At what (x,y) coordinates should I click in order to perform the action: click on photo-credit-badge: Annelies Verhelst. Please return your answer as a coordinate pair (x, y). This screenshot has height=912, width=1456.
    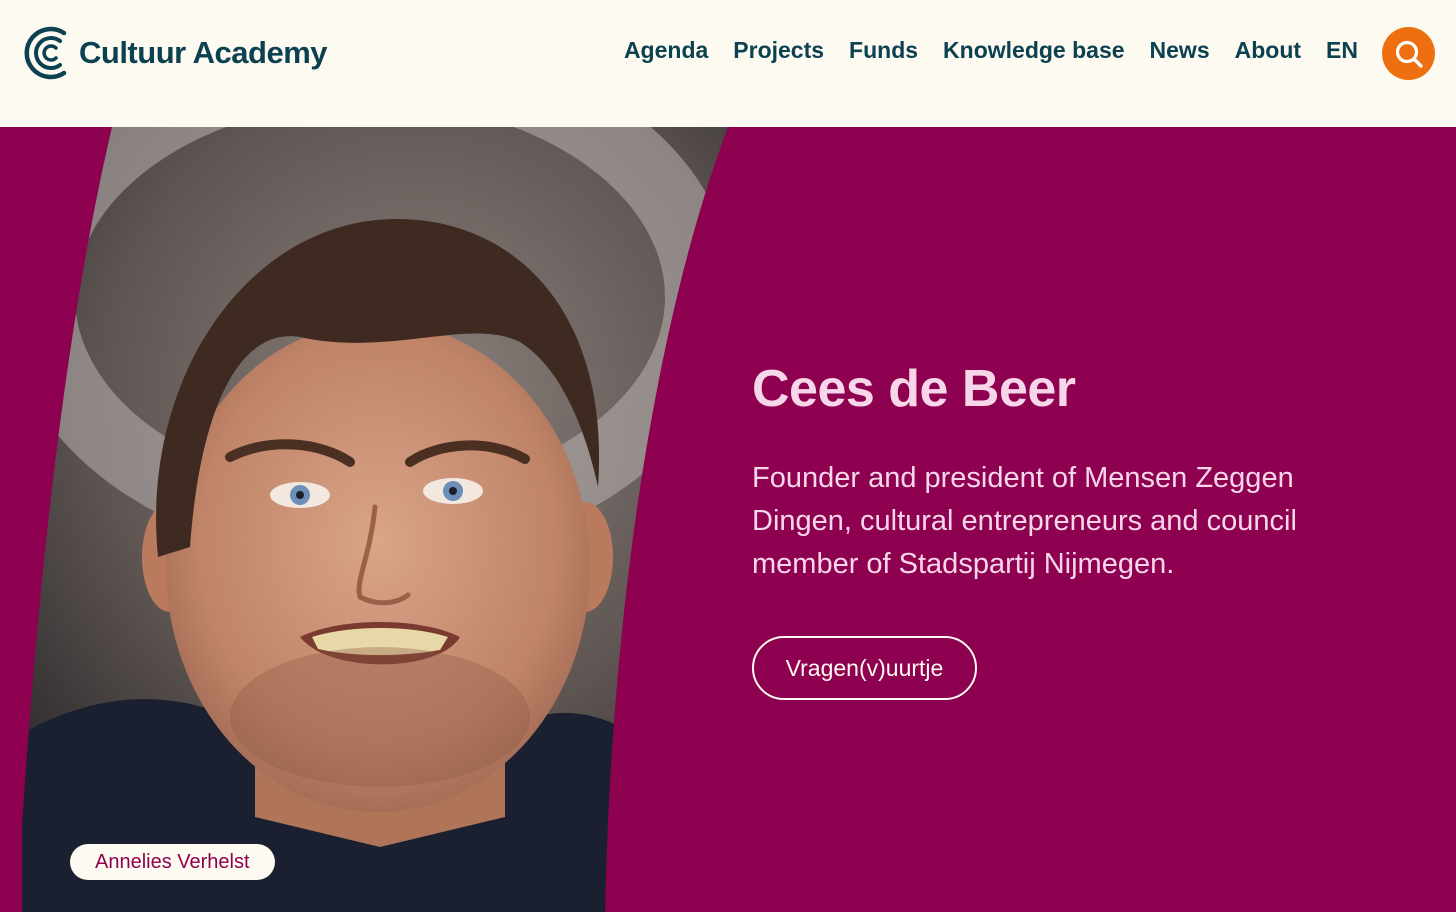
    Looking at the image, I should click on (172, 862).